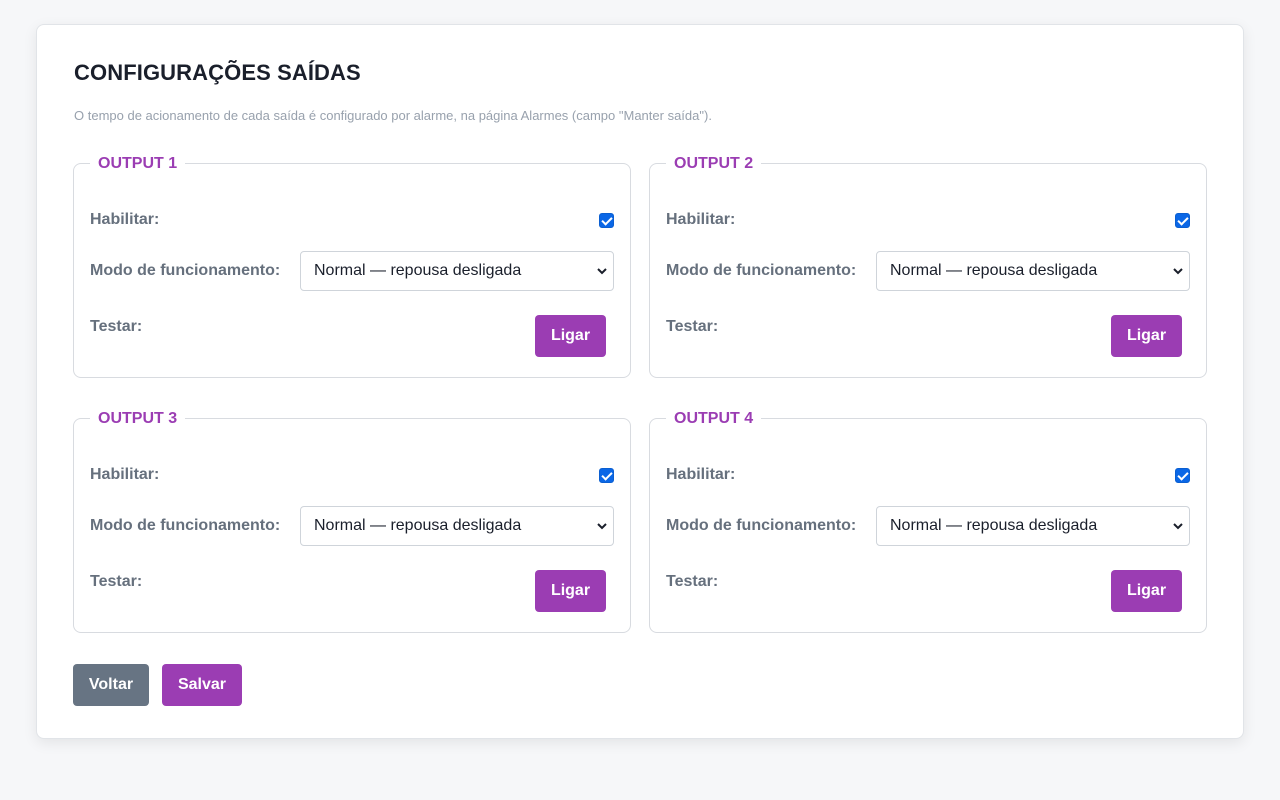  What do you see at coordinates (202, 685) in the screenshot?
I see `save-button: Salvar` at bounding box center [202, 685].